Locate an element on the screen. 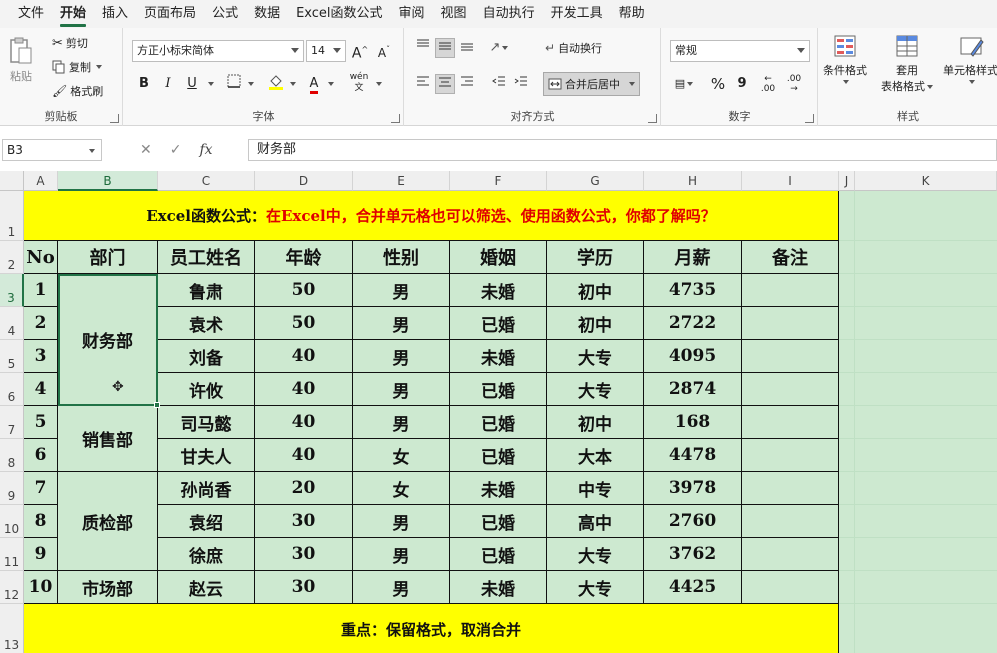 This screenshot has width=997, height=653. data-cell-name: 袁绍 is located at coordinates (206, 521).